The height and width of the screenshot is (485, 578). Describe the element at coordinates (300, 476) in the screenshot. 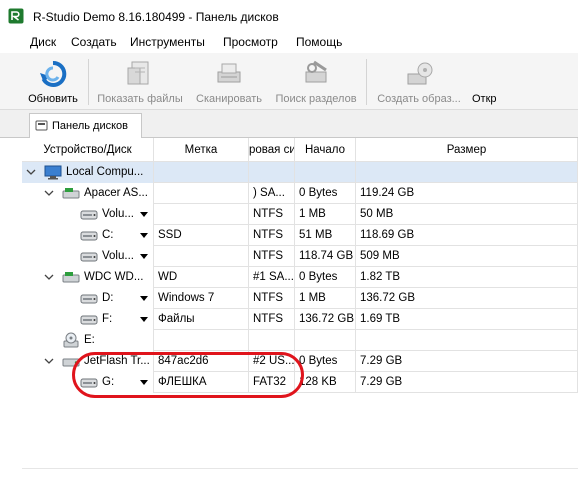

I see `bottom-panel` at that location.